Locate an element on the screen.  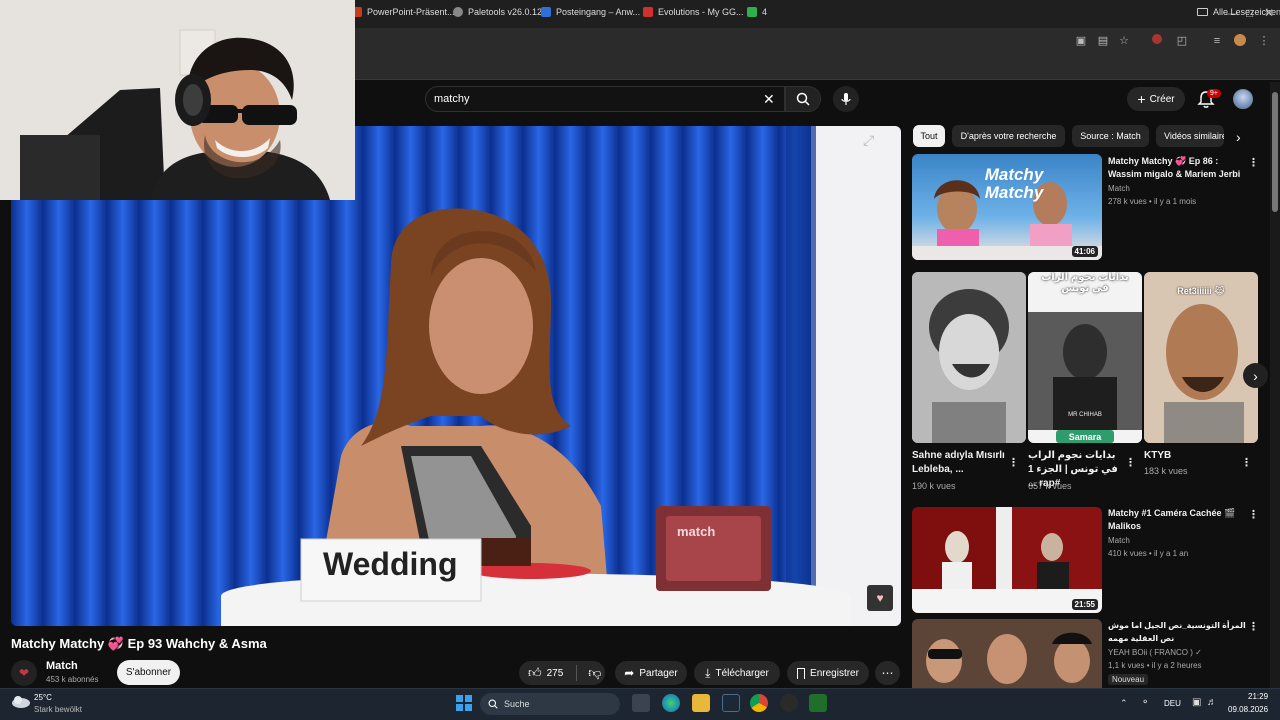
network-icon: ▣ is located at coordinates (1196, 702).